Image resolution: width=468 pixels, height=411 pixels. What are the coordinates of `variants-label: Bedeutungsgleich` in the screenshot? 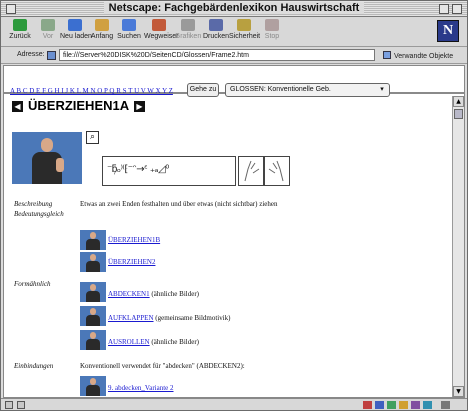 It's located at (39, 214).